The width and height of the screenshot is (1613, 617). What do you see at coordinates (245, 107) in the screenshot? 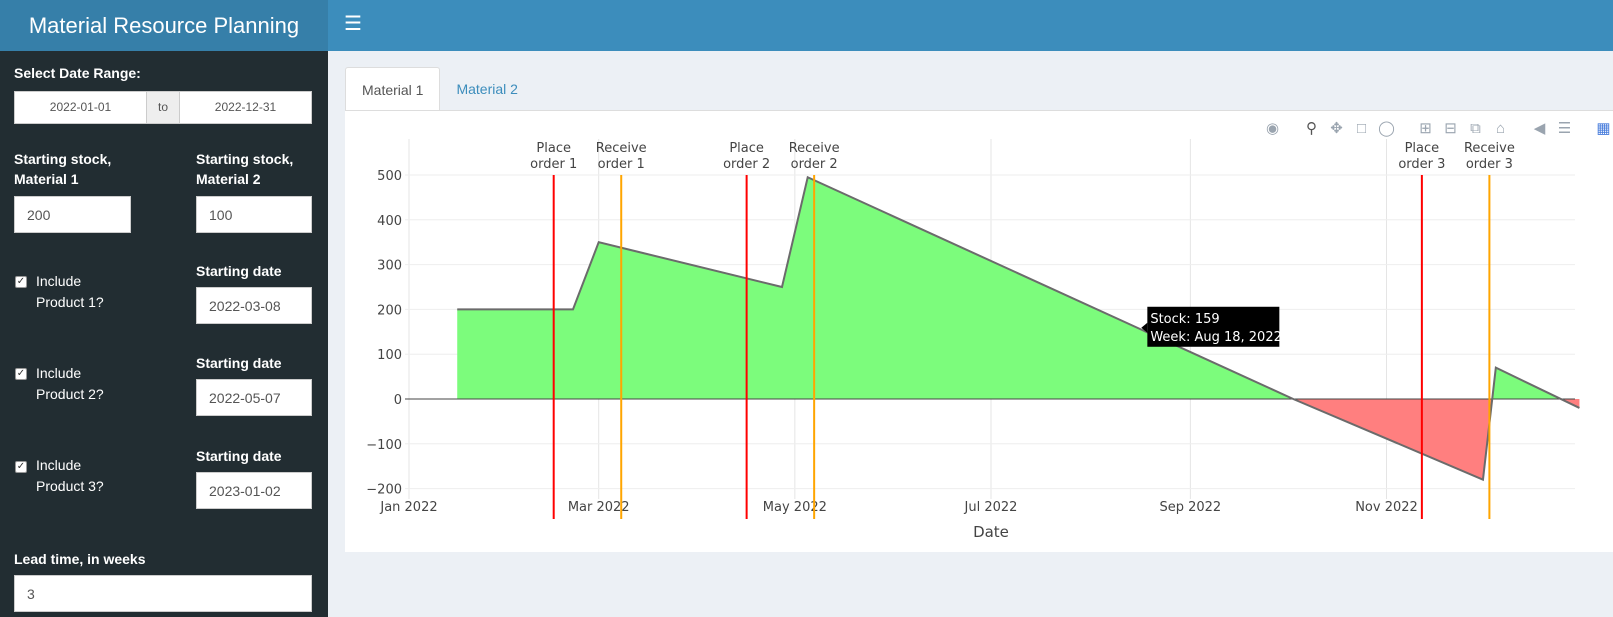
I see `date-end-input: 2022-12-31` at bounding box center [245, 107].